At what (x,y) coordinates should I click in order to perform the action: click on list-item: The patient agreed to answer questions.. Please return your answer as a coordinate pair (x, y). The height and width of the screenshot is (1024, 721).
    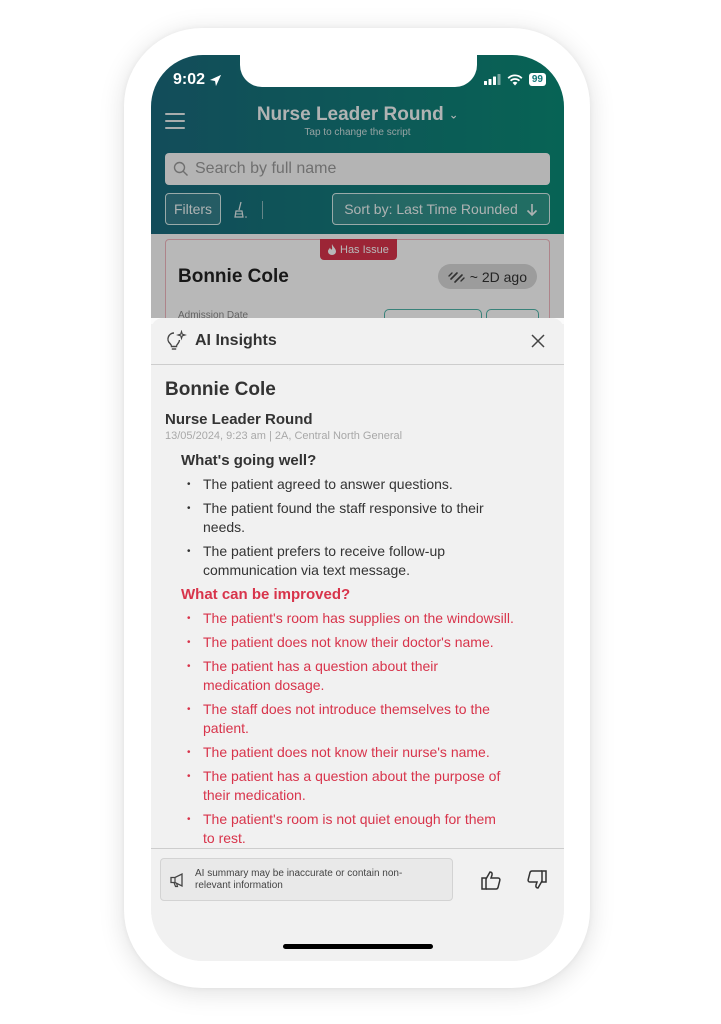
    Looking at the image, I should click on (346, 484).